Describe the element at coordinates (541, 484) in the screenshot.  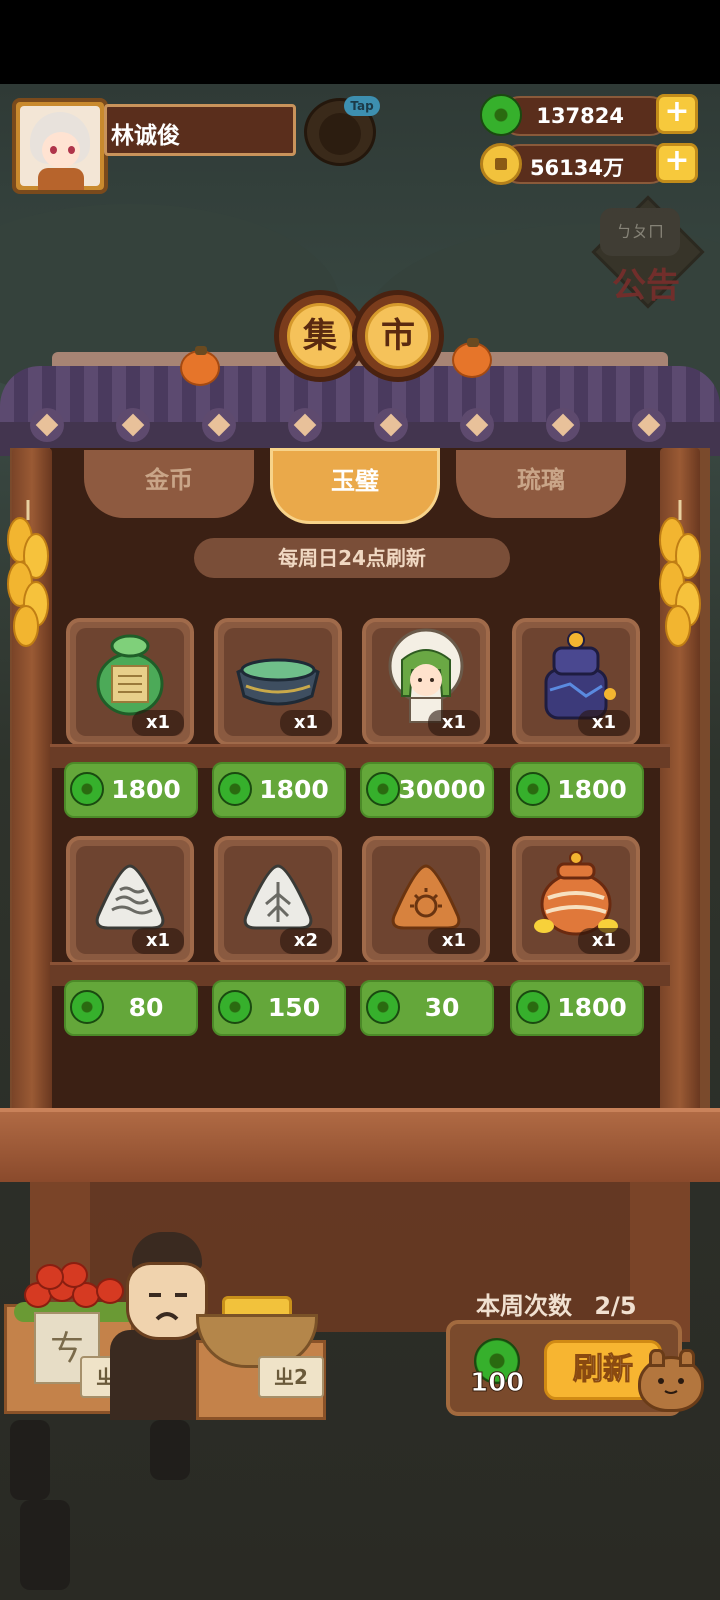
I see `tab-glaze: 琉璃` at that location.